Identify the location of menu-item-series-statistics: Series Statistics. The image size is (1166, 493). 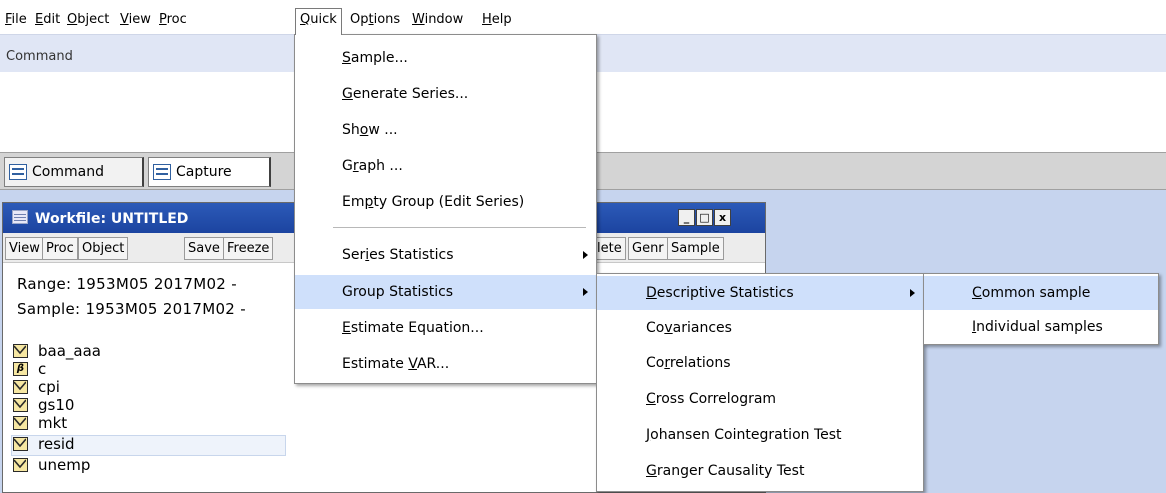
(445, 255).